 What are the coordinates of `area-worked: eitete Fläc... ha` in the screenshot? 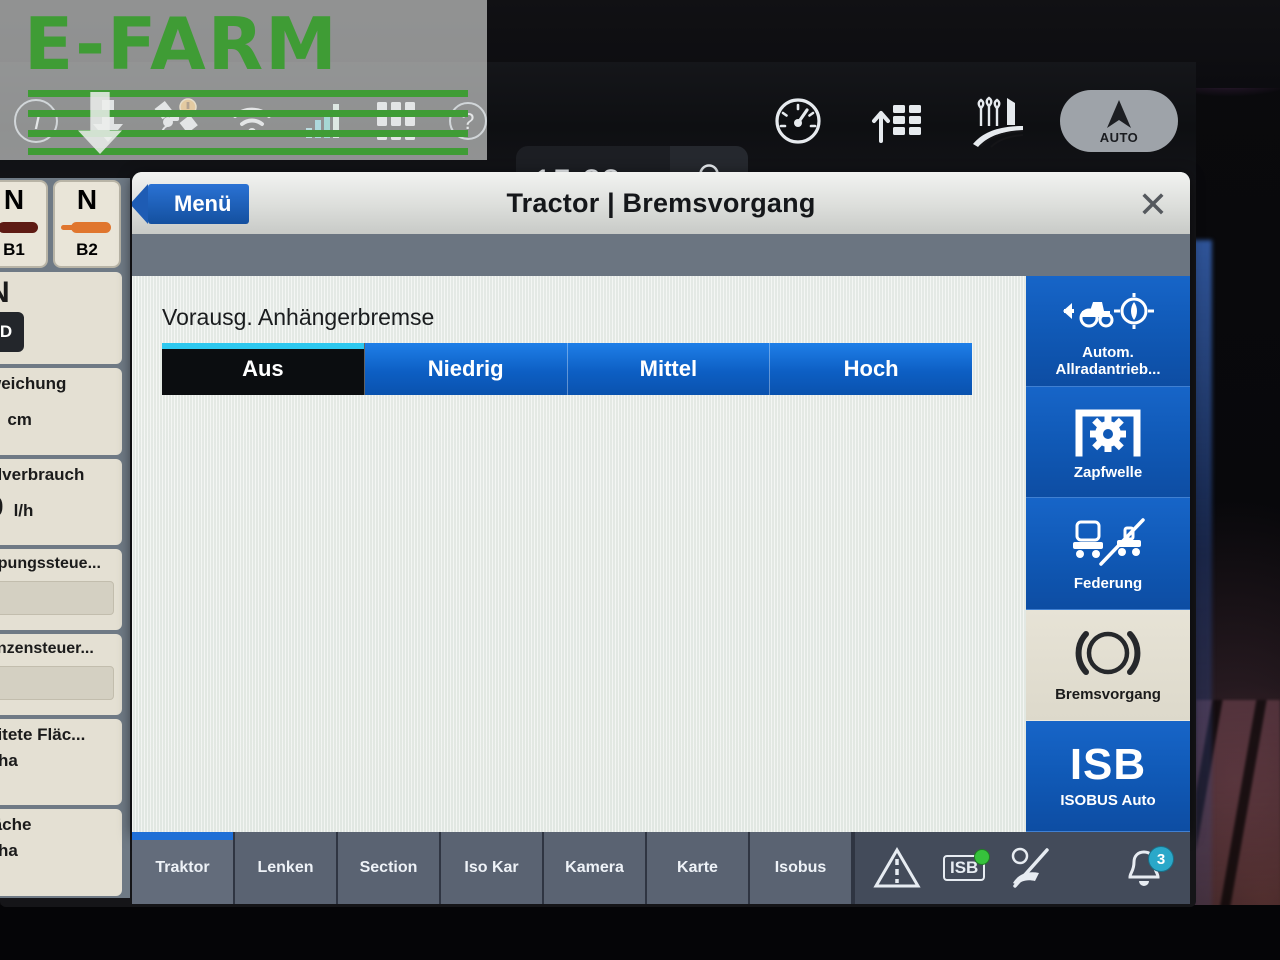 It's located at (61, 762).